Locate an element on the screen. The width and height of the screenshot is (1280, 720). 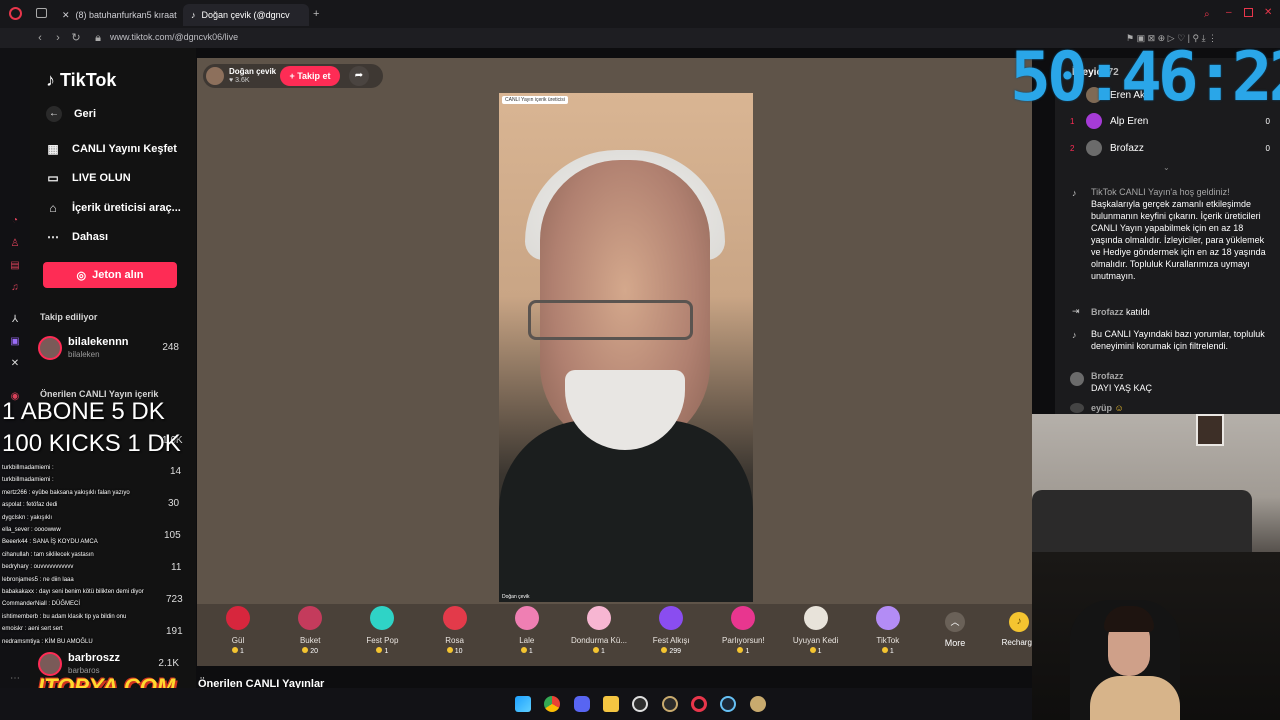
calendar-icon: ▦ is located at coordinates (53, 149).